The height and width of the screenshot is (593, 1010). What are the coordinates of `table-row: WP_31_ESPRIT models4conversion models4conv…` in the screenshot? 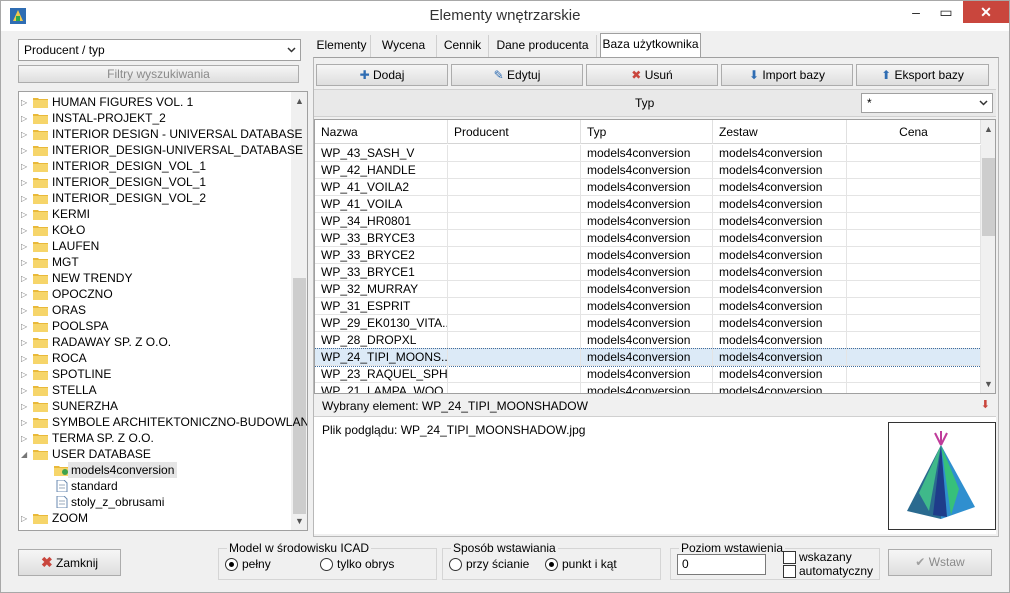 It's located at (648, 306).